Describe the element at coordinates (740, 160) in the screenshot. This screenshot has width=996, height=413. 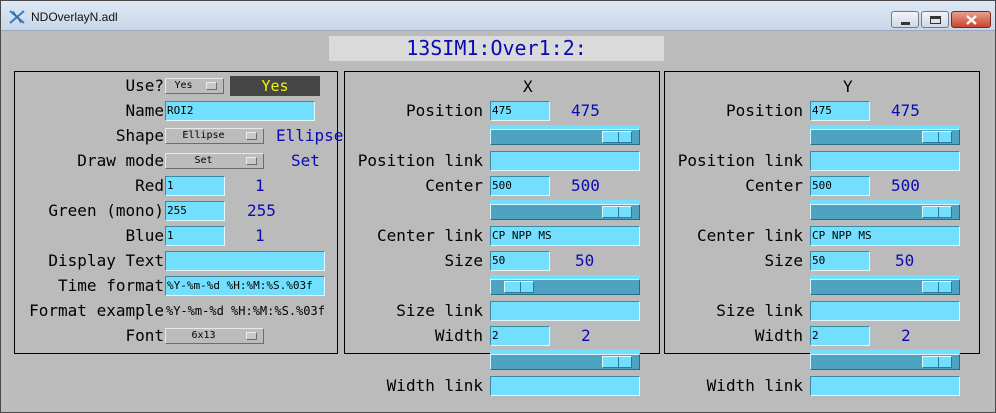
I see `y-position-link-label: Position link` at that location.